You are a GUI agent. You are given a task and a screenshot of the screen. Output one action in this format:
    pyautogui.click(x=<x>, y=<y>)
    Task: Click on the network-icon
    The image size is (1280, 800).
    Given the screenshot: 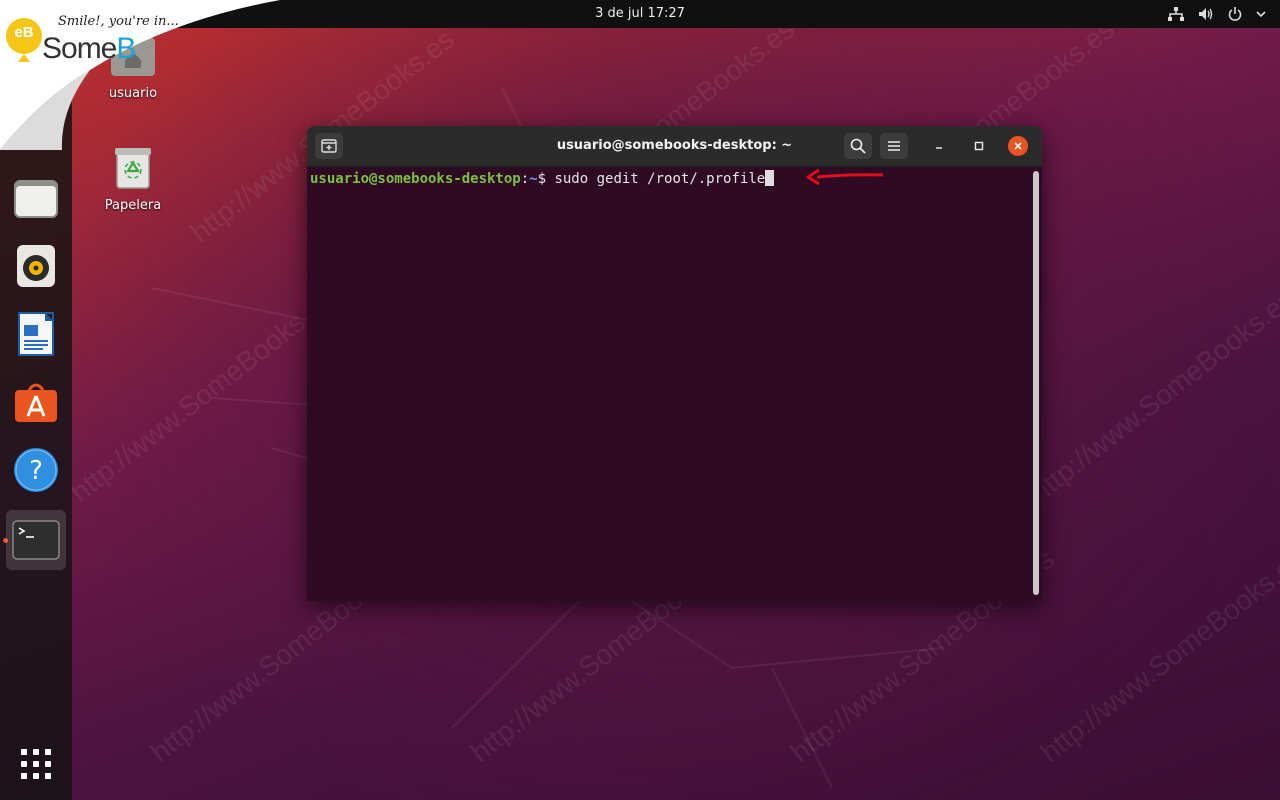 What is the action you would take?
    pyautogui.click(x=1176, y=14)
    